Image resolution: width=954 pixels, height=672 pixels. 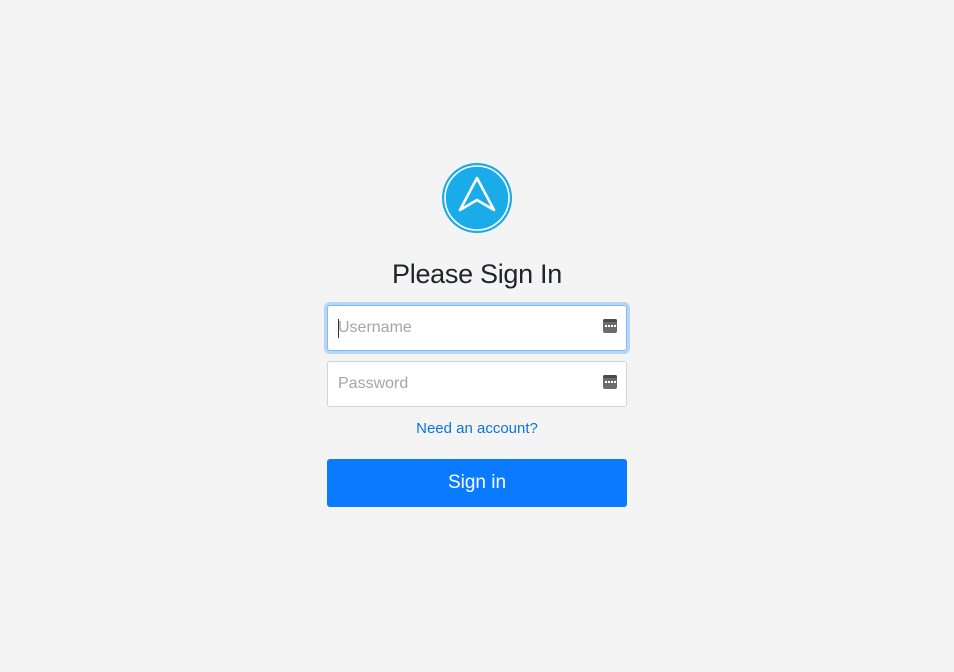 What do you see at coordinates (477, 198) in the screenshot?
I see `navigation-arrow-icon` at bounding box center [477, 198].